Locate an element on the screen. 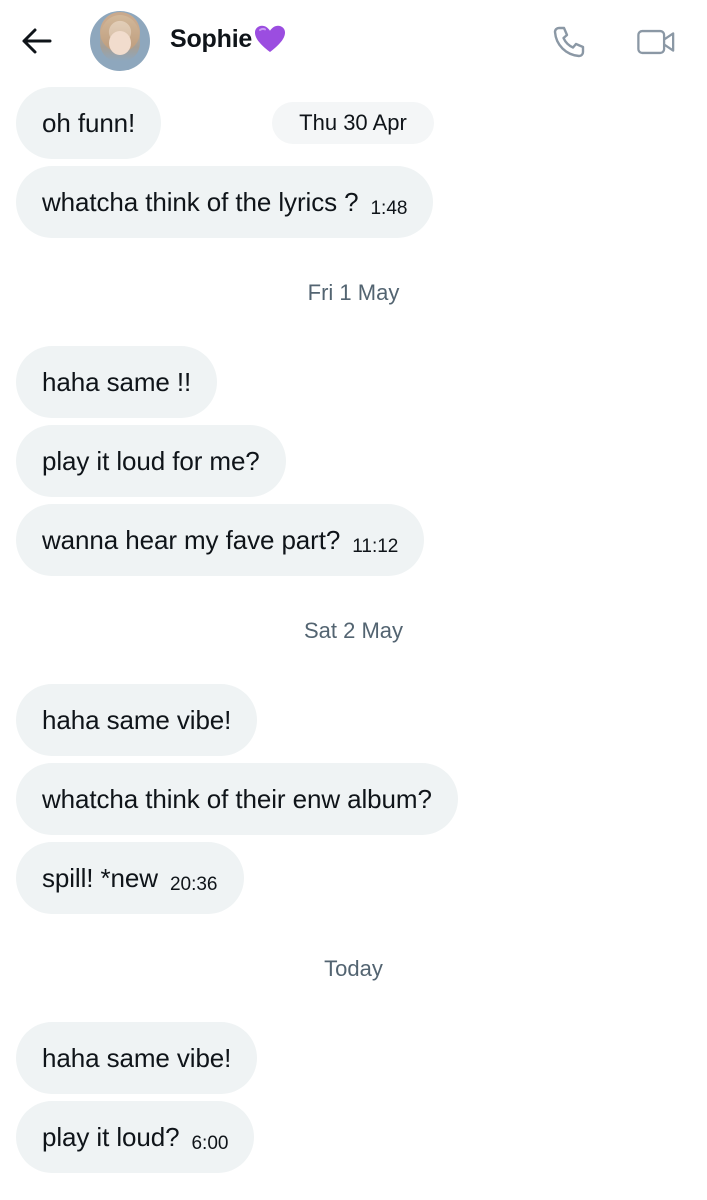  avatar is located at coordinates (120, 41).